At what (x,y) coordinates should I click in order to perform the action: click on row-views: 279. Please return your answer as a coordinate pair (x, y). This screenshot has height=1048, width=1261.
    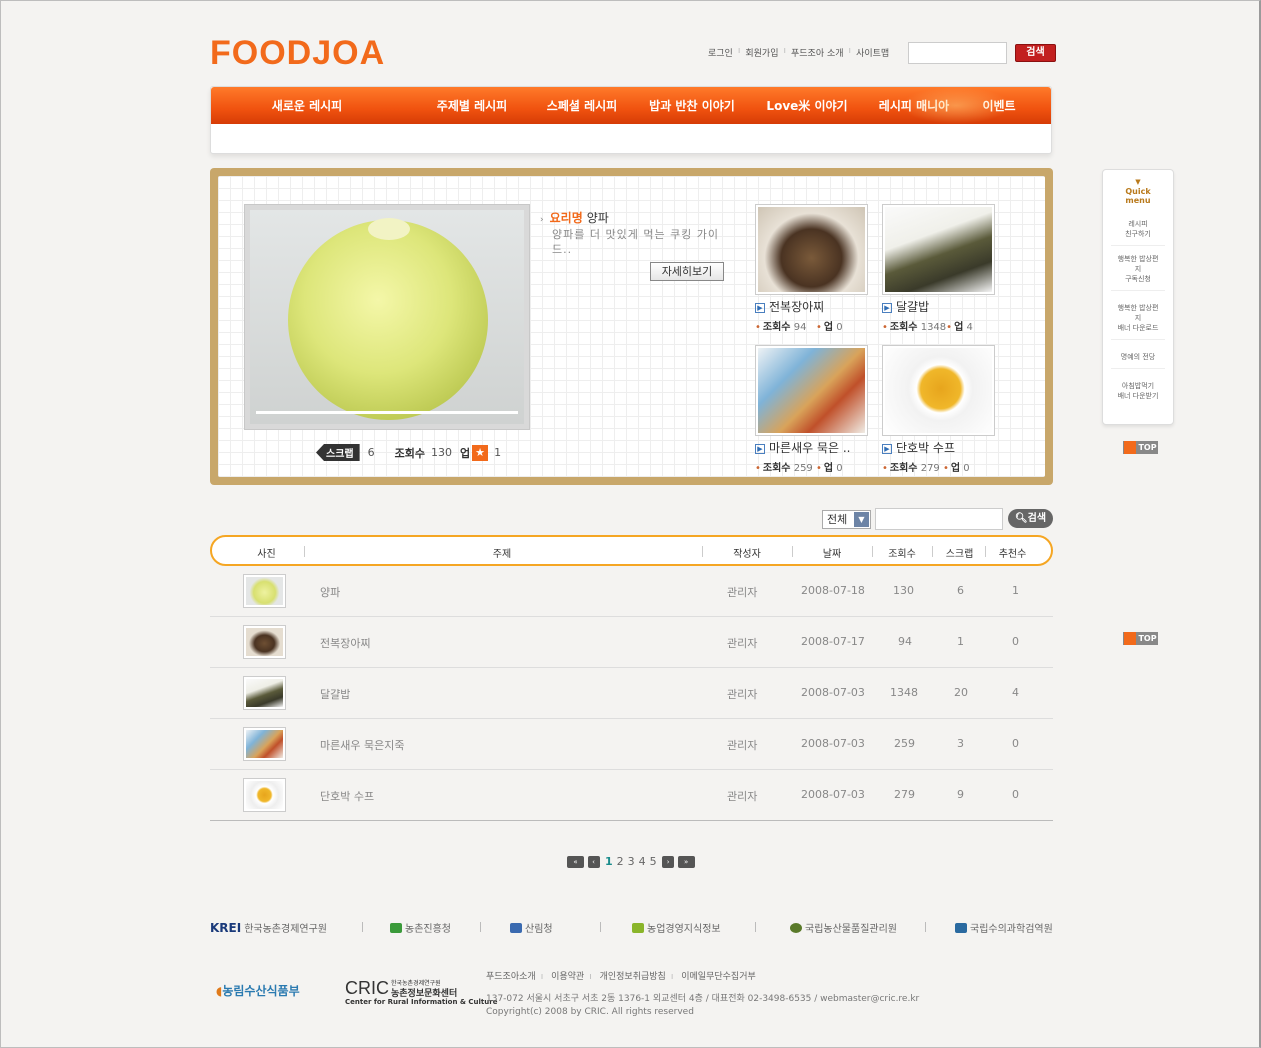
    Looking at the image, I should click on (904, 794).